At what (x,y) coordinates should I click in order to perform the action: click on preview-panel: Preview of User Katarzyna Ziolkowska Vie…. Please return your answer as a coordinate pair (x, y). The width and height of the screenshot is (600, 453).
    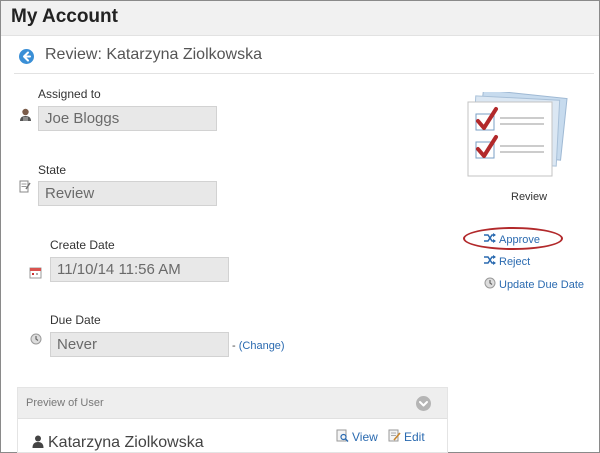
    Looking at the image, I should click on (232, 420).